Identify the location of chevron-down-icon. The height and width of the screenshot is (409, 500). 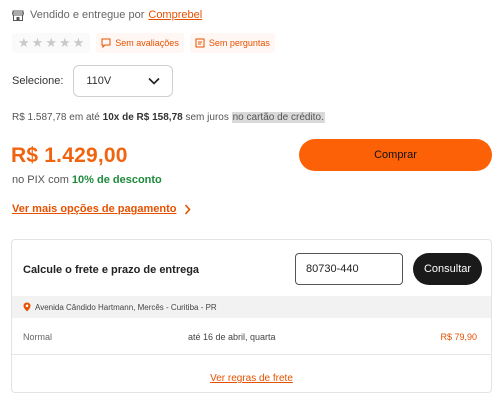
(154, 81).